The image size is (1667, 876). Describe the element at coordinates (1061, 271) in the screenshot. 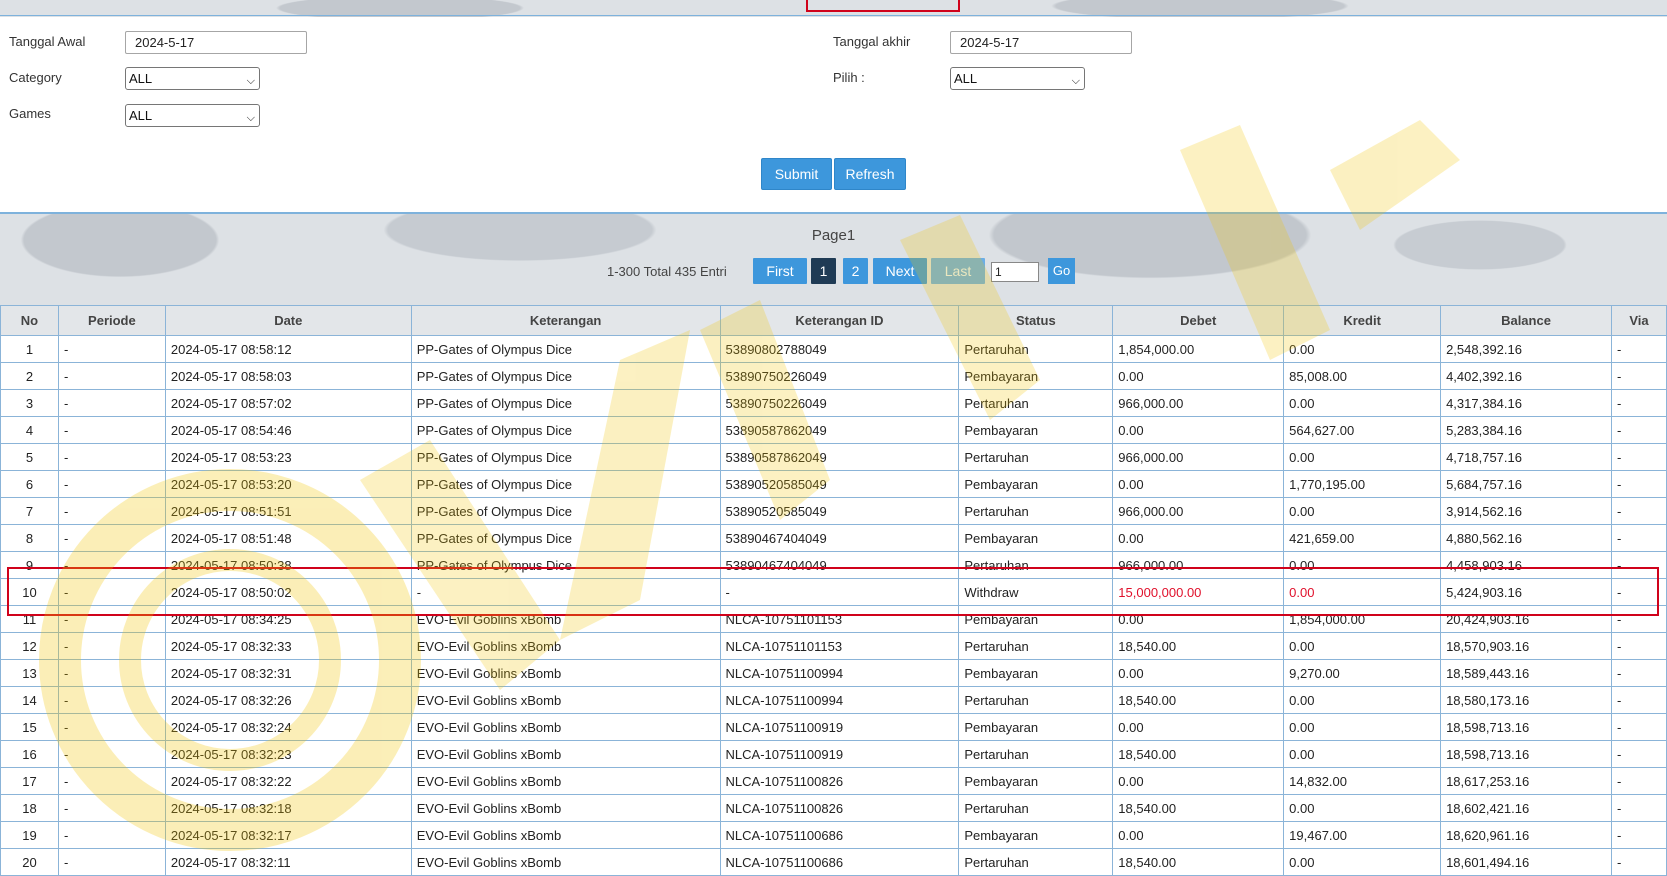

I see `go-button: Go` at that location.